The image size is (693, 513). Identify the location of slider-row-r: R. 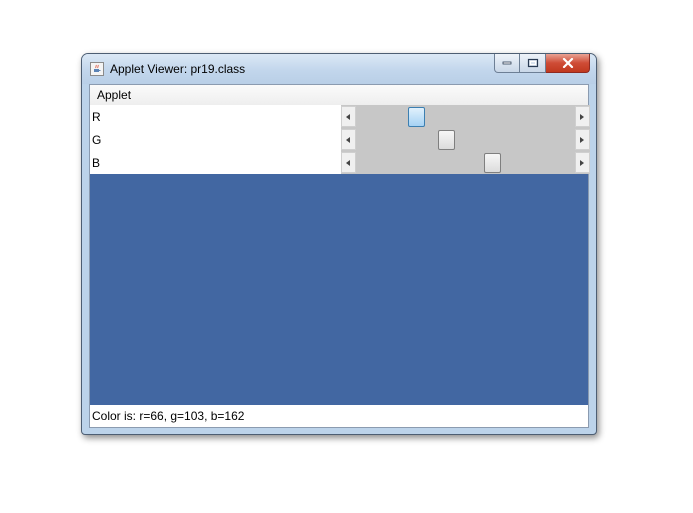
(340, 116).